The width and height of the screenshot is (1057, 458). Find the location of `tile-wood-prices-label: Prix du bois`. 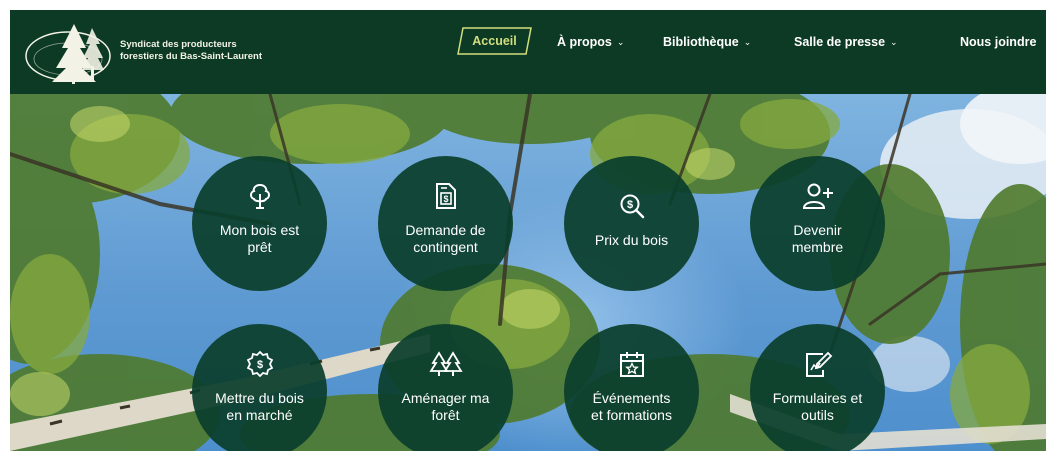

tile-wood-prices-label: Prix du bois is located at coordinates (631, 240).